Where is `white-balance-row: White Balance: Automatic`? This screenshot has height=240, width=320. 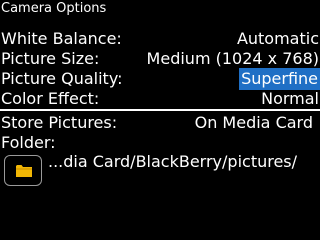 white-balance-row: White Balance: Automatic is located at coordinates (160, 39).